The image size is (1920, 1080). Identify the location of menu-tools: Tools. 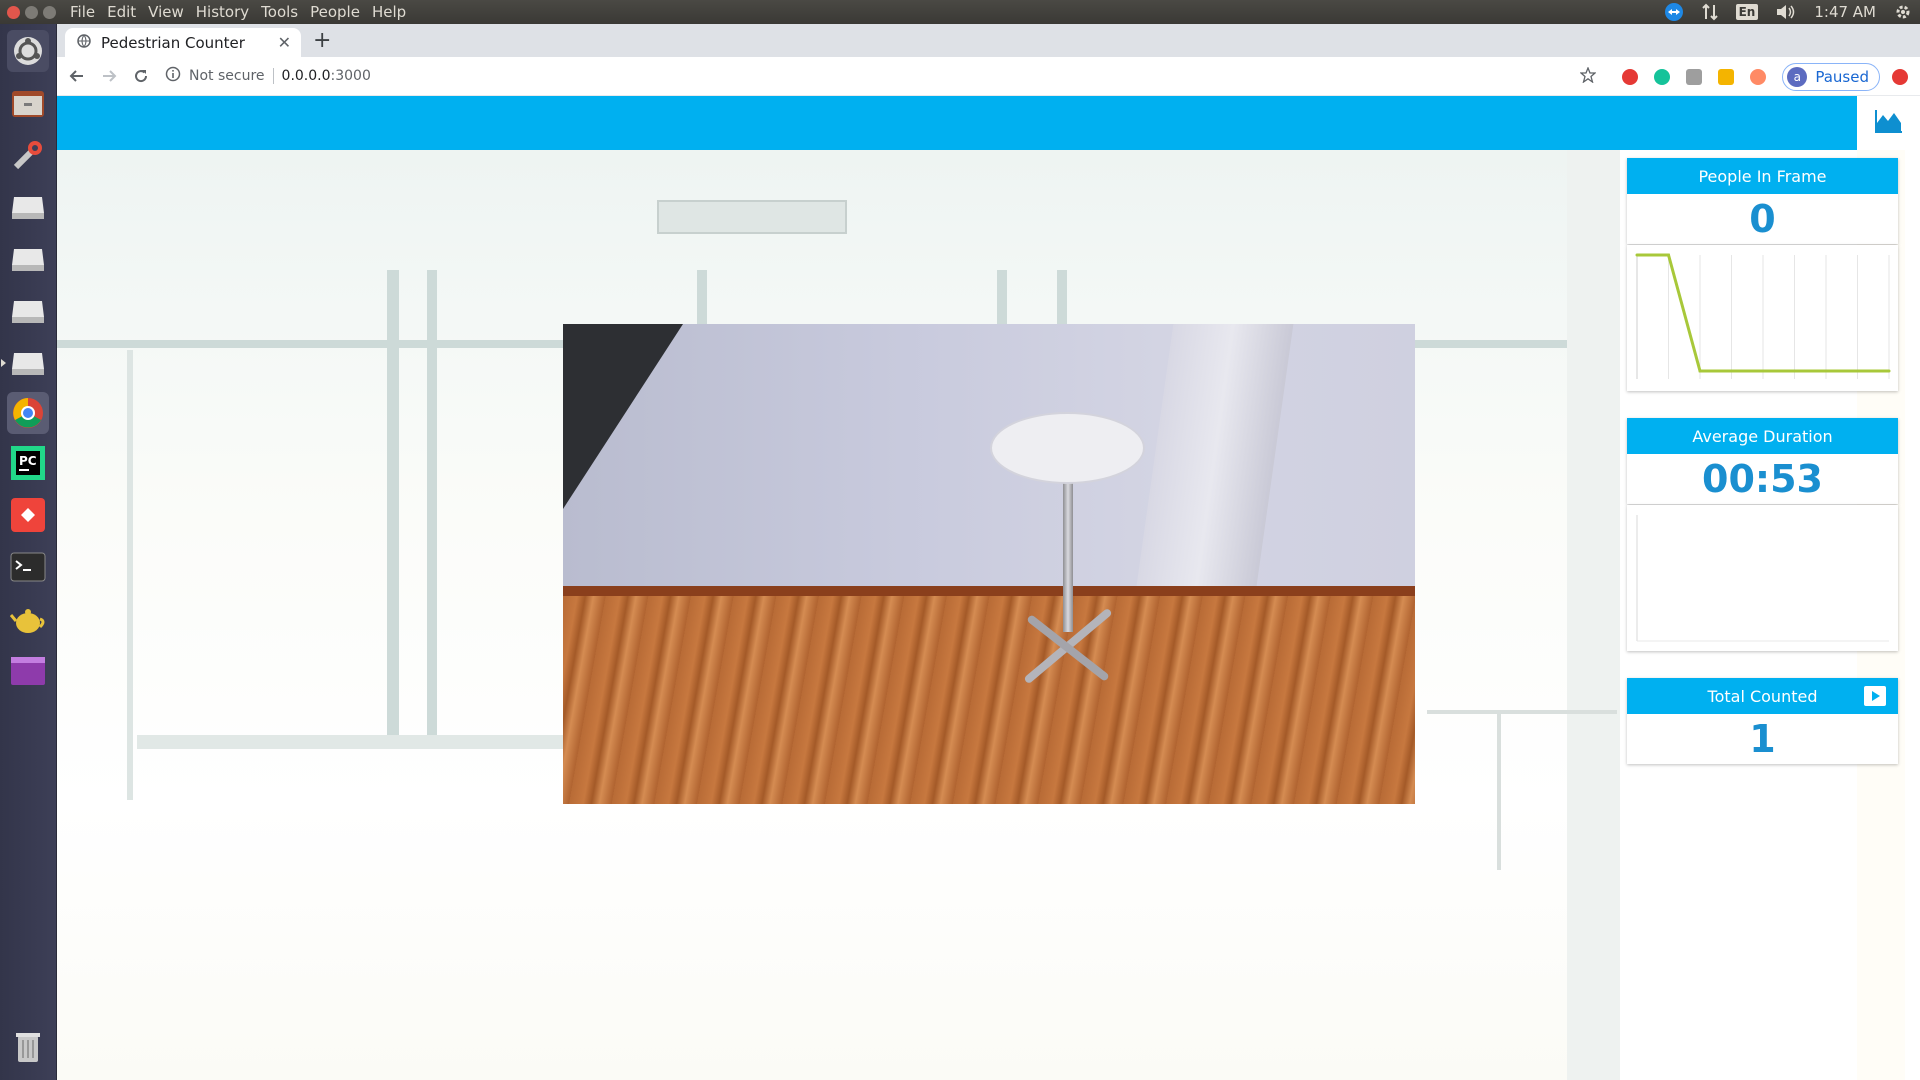
(279, 12).